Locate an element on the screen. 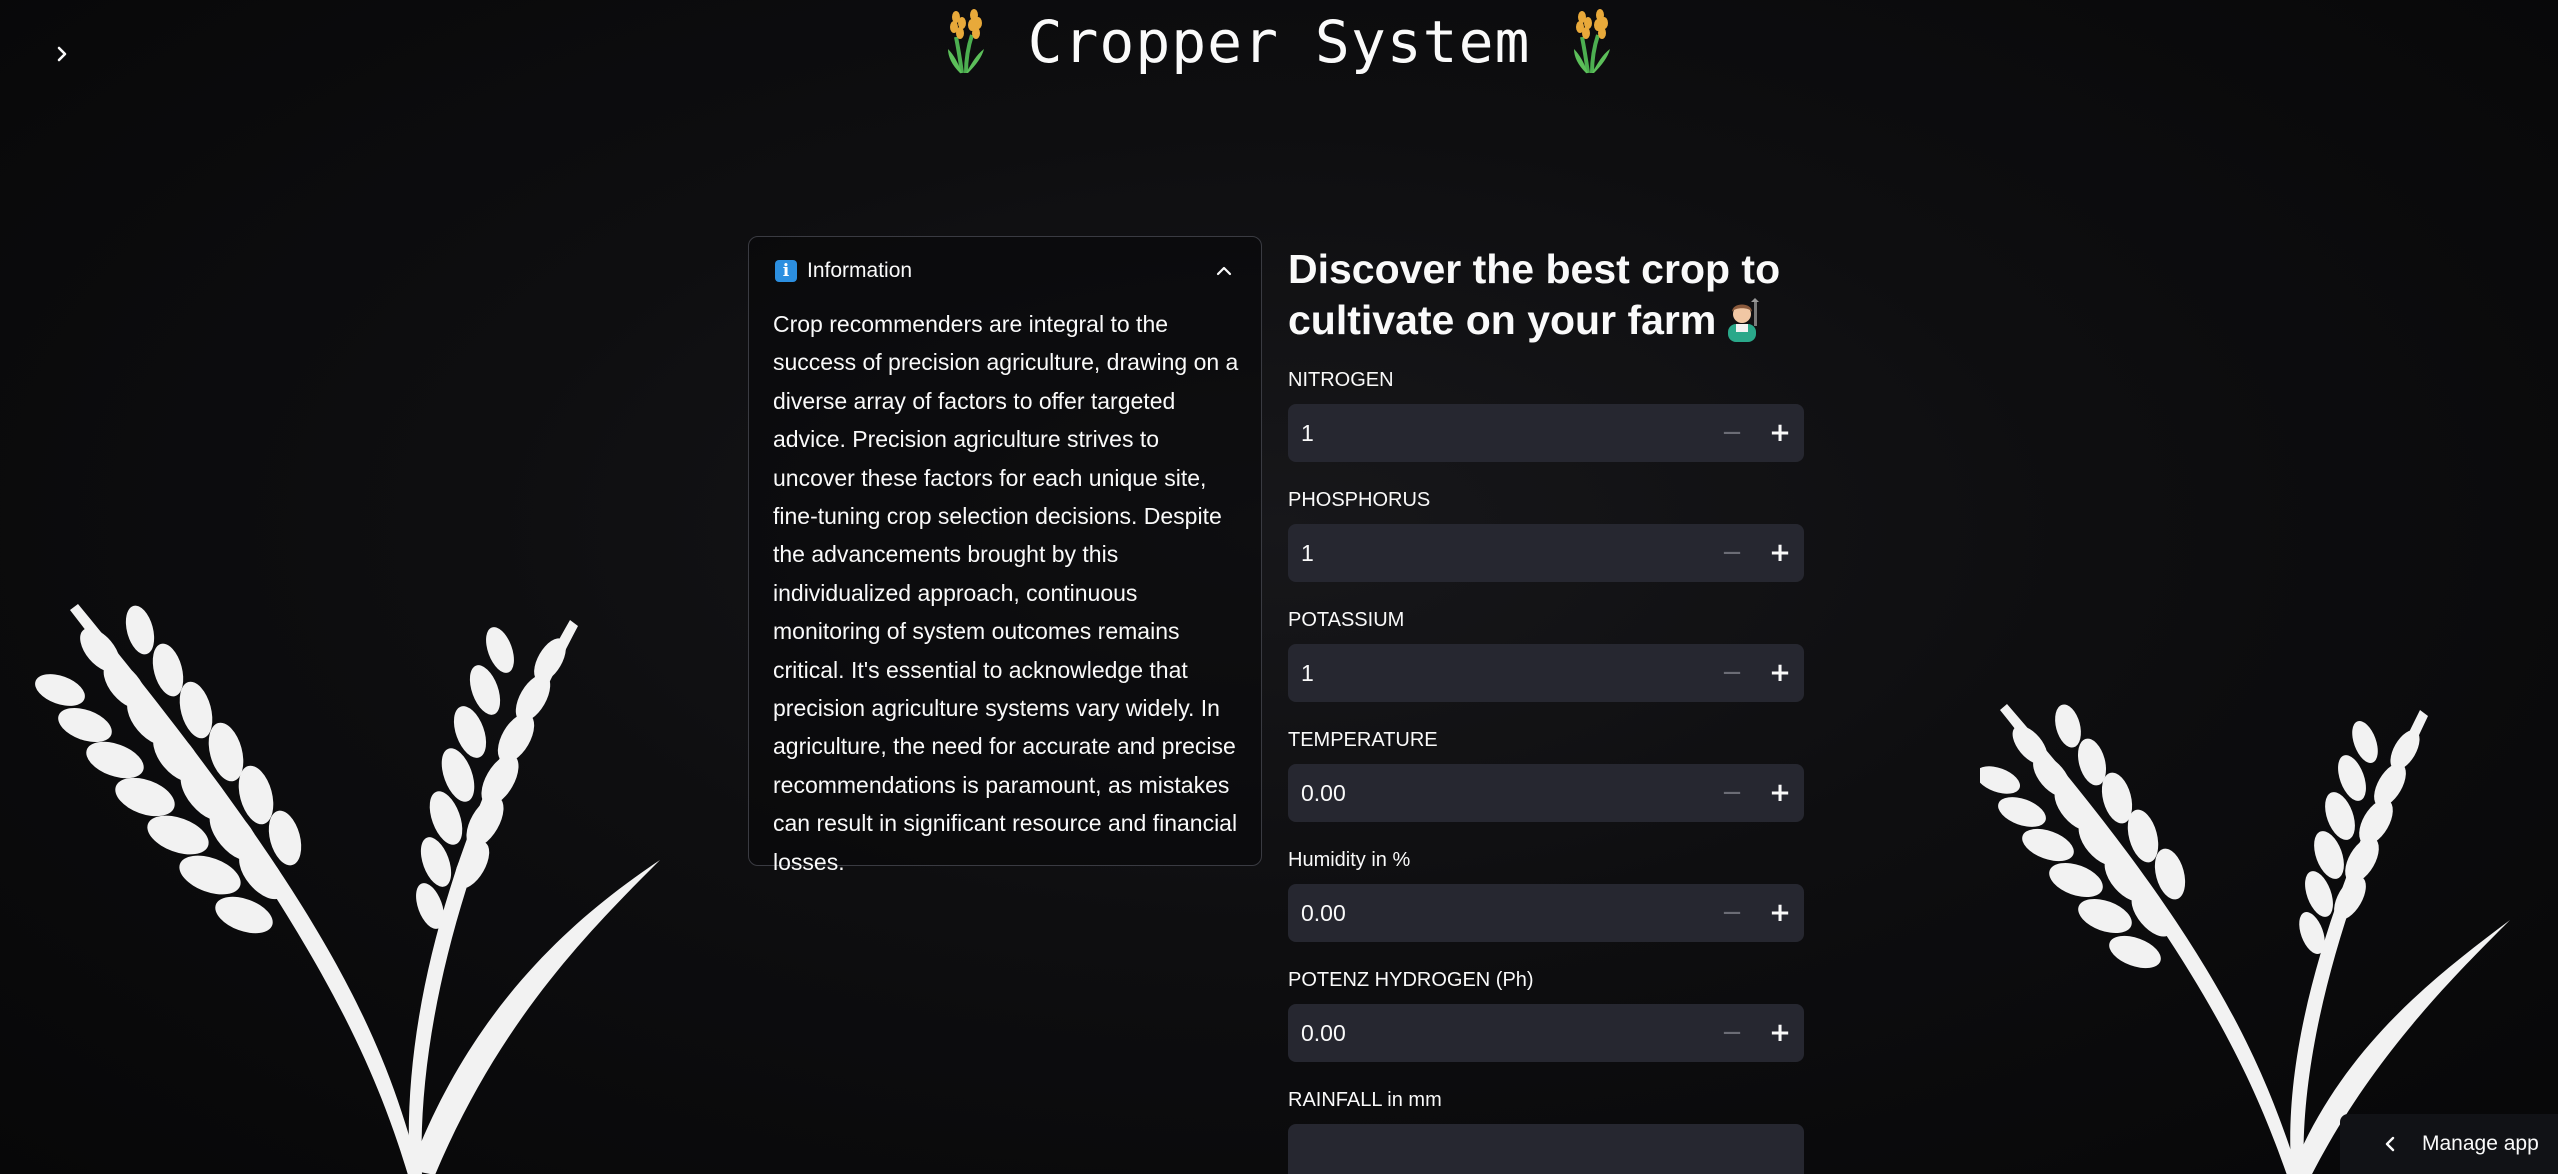  field-label: Humidity in % is located at coordinates (1349, 860).